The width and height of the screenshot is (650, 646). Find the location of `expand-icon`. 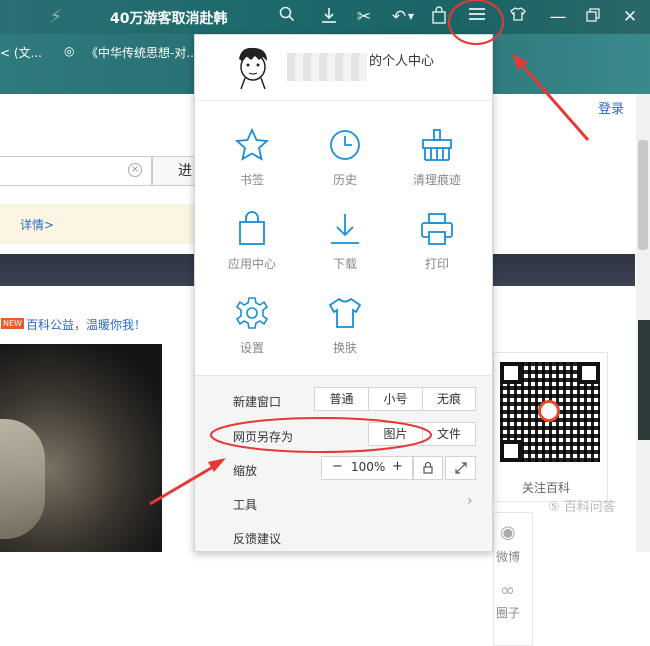

expand-icon is located at coordinates (460, 468).